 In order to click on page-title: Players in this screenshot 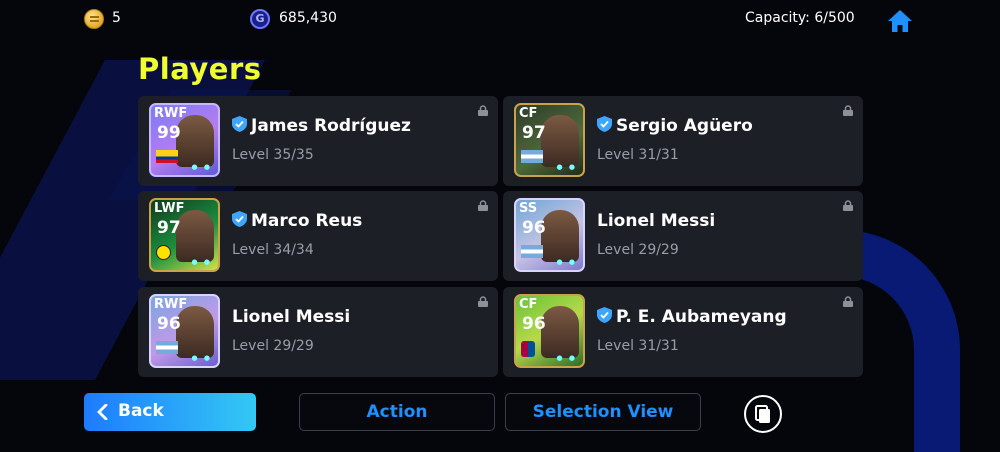, I will do `click(200, 69)`.